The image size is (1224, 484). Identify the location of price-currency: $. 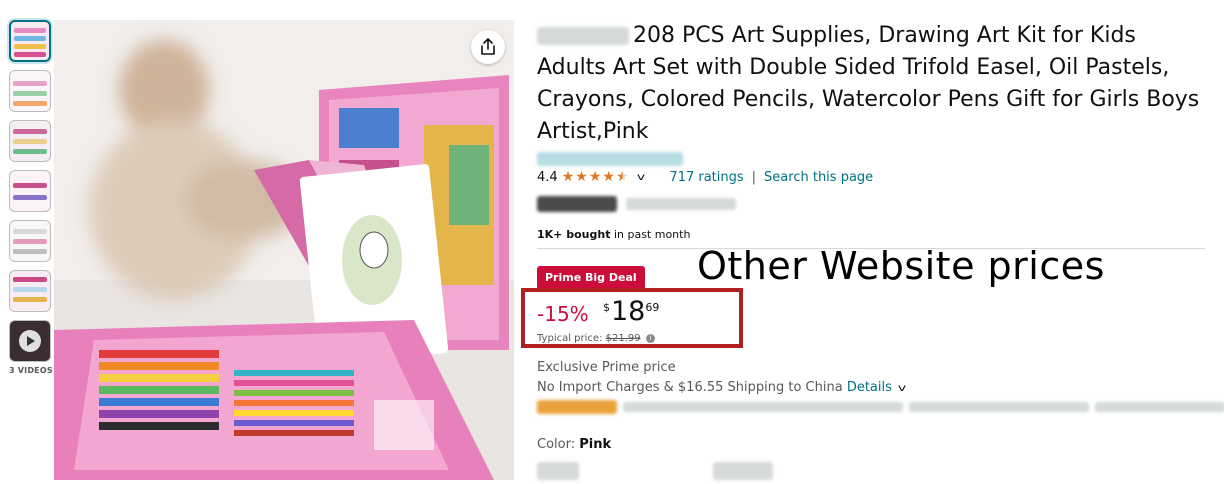
(606, 307).